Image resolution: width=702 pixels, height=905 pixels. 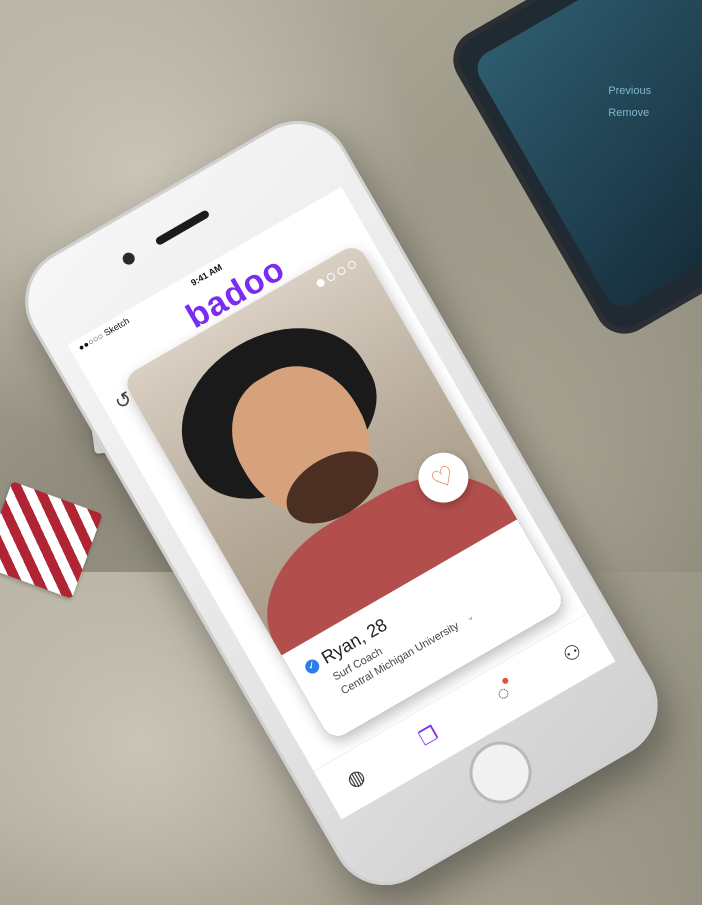 What do you see at coordinates (629, 102) in the screenshot?
I see `background-phone-menu: Previous Remove` at bounding box center [629, 102].